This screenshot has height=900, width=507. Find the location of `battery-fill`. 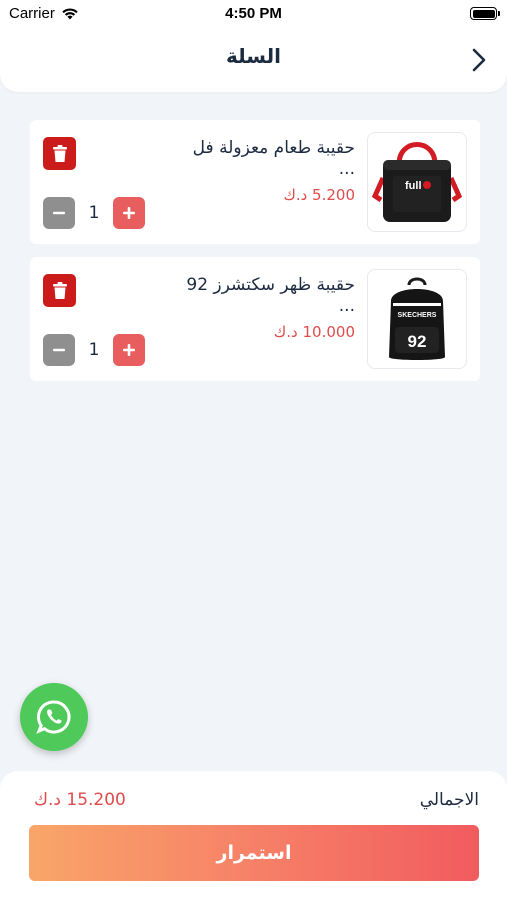

battery-fill is located at coordinates (483, 13).